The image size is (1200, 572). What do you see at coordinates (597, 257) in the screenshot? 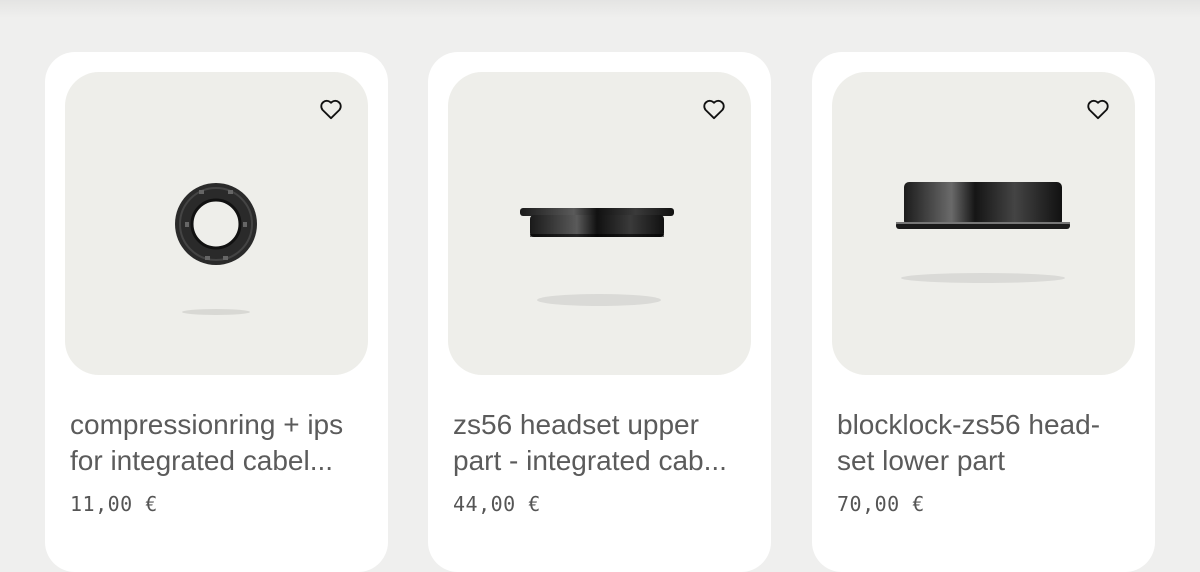
I see `headset-upper-part-image` at bounding box center [597, 257].